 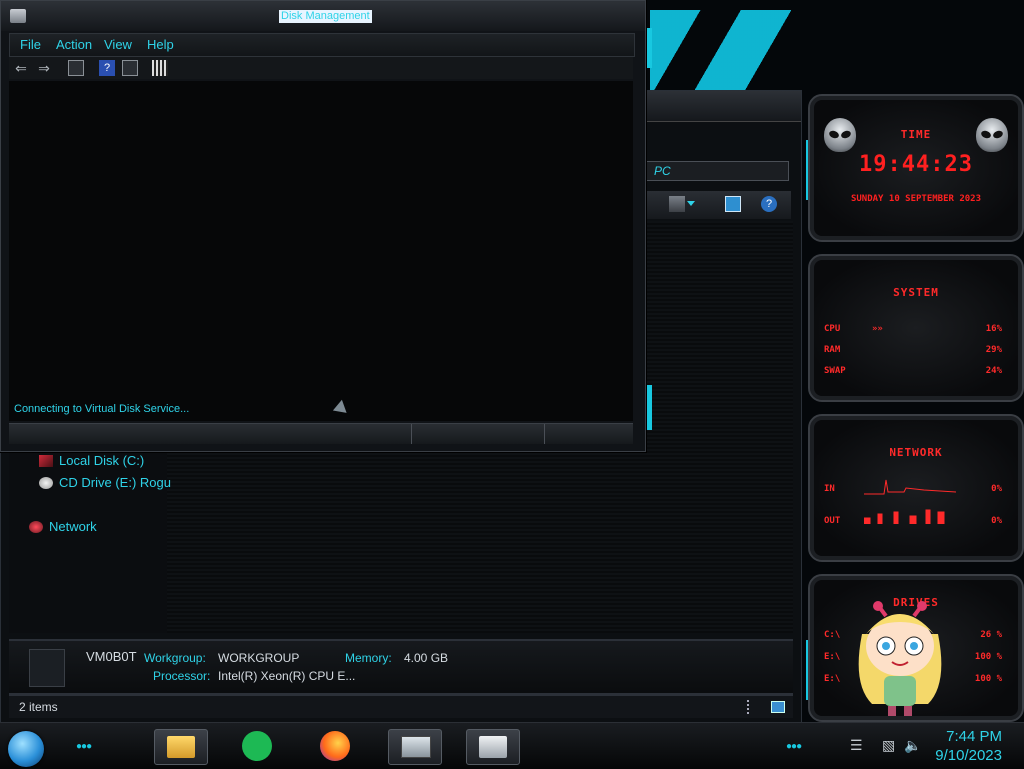 What do you see at coordinates (102, 460) in the screenshot?
I see `nav-label: Local Disk (C:)` at bounding box center [102, 460].